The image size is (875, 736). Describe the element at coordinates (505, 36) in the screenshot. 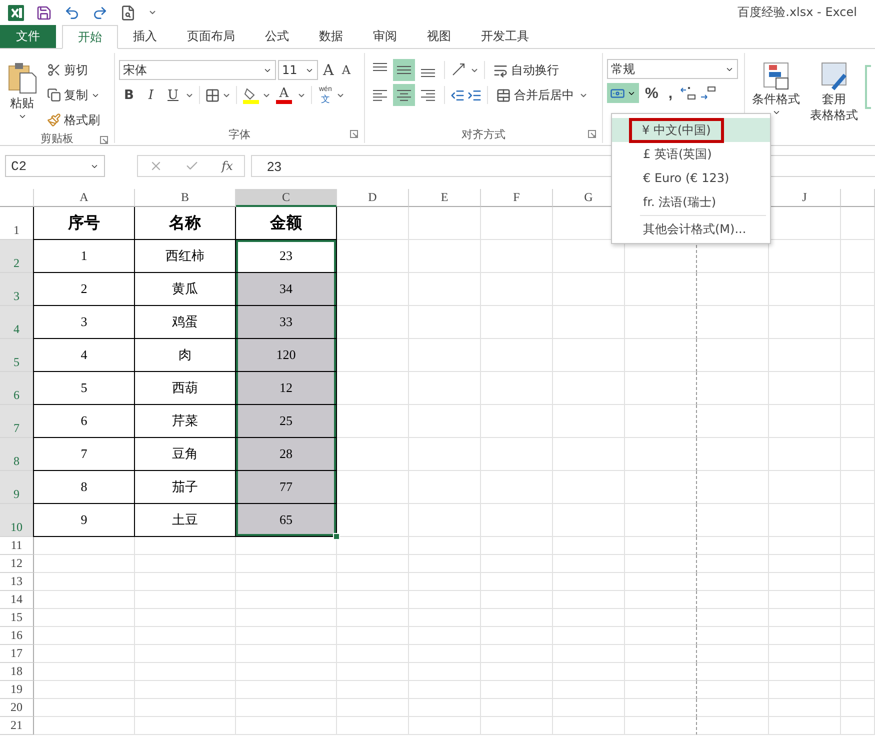

I see `ribbon-tab: 开发工具` at that location.